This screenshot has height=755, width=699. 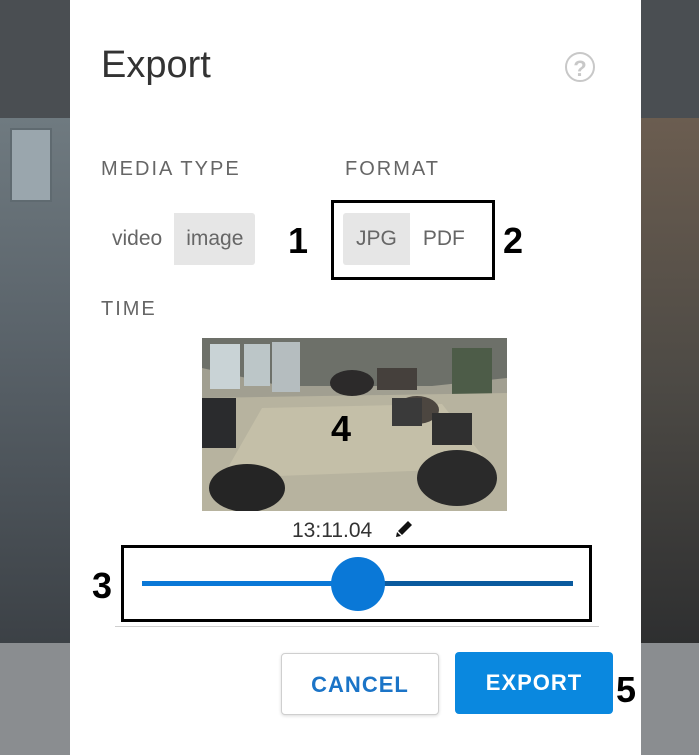 What do you see at coordinates (171, 169) in the screenshot?
I see `media-type-label: MEDIA TYPE` at bounding box center [171, 169].